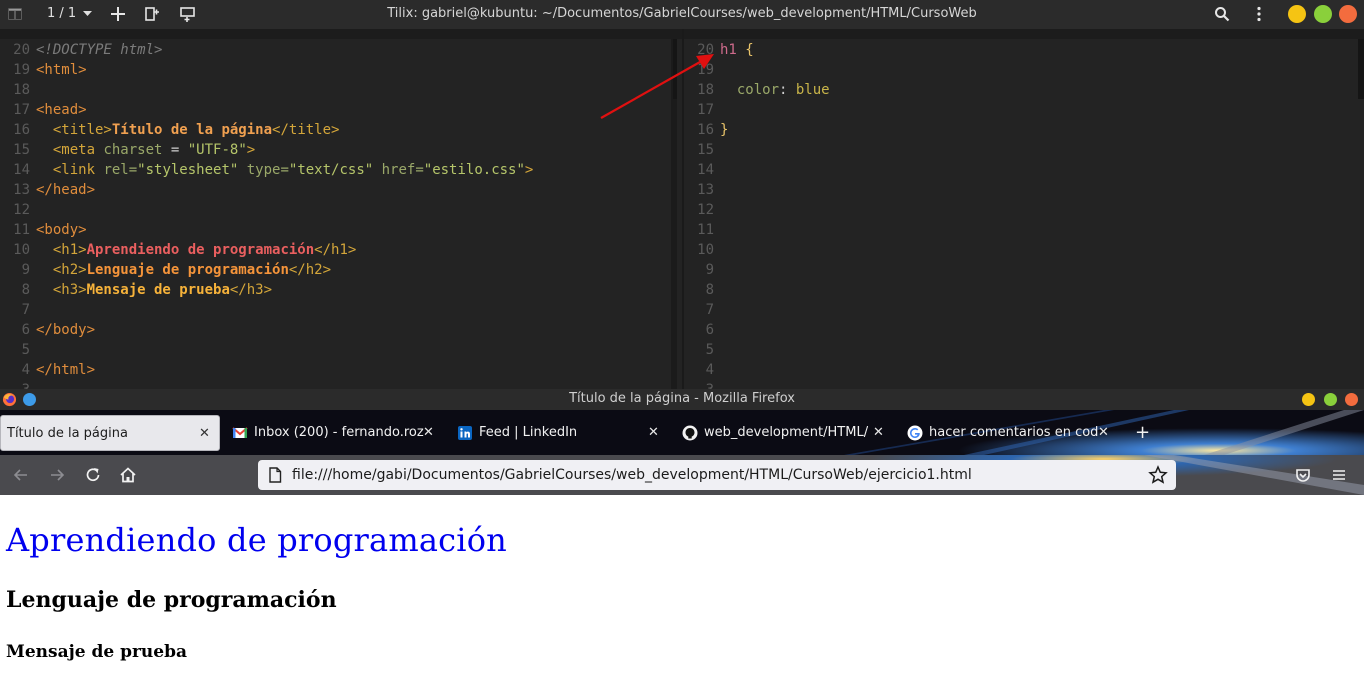 This screenshot has width=1364, height=674. Describe the element at coordinates (812, 90) in the screenshot. I see `code-token: blue` at that location.